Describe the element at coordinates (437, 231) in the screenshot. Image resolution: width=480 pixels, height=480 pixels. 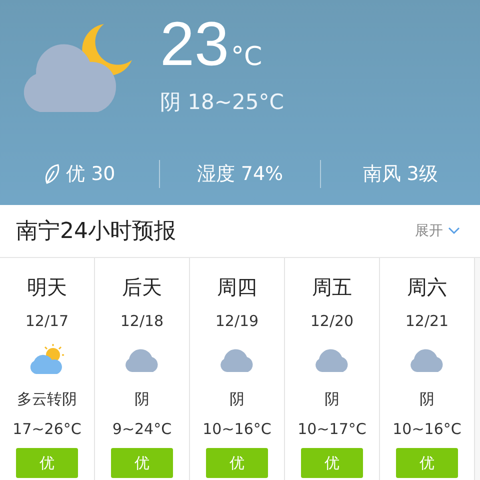
I see `expand-toggle: 展开` at that location.